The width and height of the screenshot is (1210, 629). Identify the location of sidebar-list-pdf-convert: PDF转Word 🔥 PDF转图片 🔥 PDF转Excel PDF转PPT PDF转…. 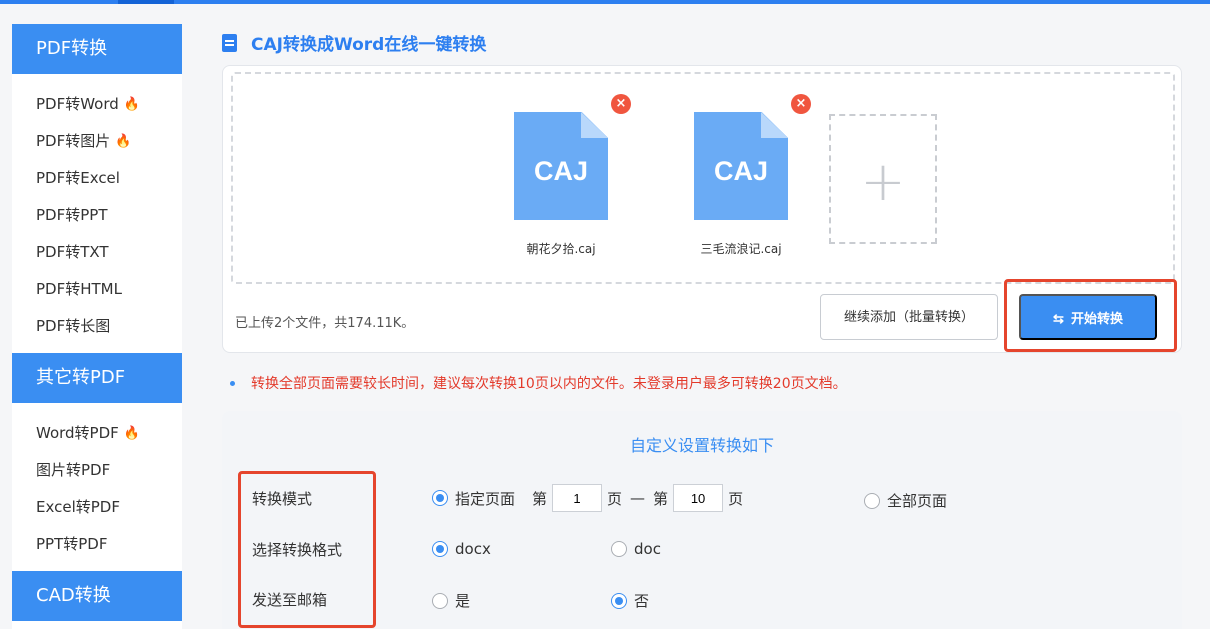
(97, 213).